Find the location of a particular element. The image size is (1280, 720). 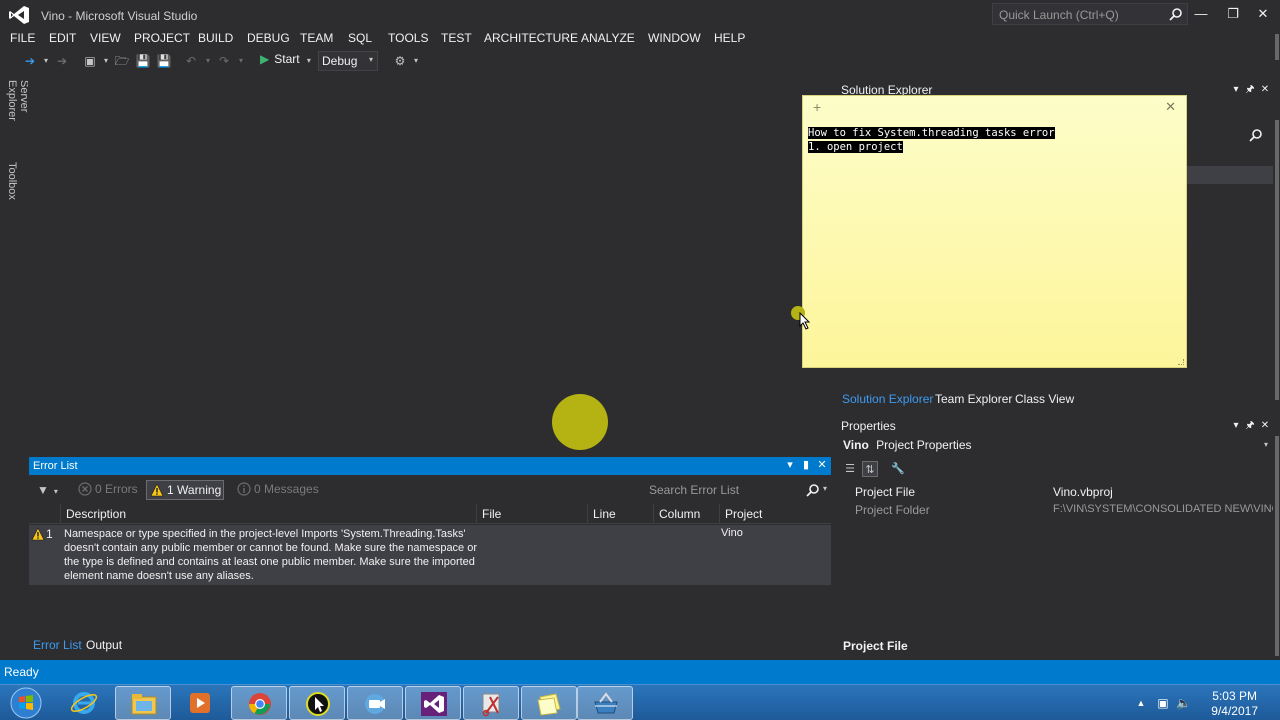

new-project-icon: ▣ is located at coordinates (90, 61).